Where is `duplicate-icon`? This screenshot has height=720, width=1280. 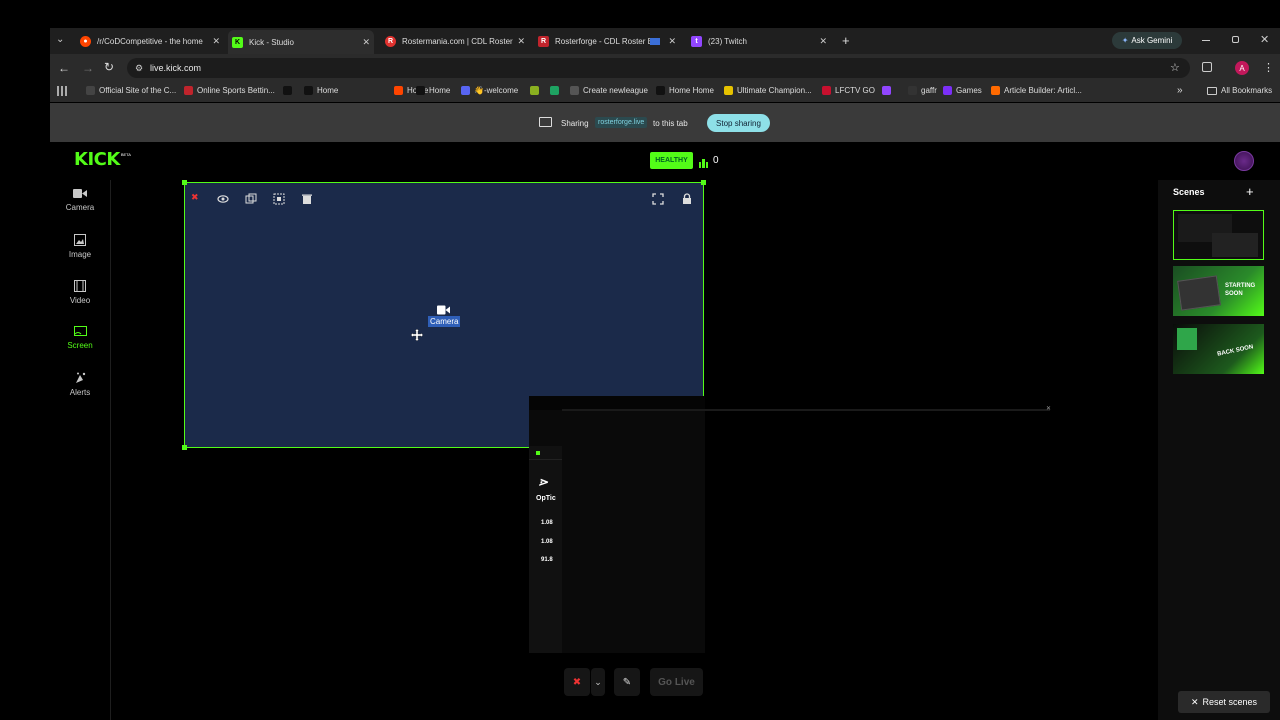 duplicate-icon is located at coordinates (251, 198).